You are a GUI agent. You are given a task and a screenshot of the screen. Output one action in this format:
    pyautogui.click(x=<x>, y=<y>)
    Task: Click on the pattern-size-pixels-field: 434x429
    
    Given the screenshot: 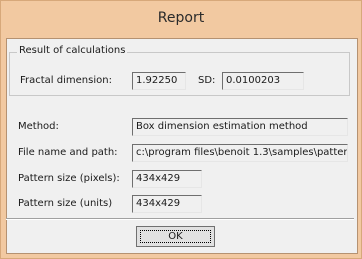 What is the action you would take?
    pyautogui.click(x=167, y=179)
    